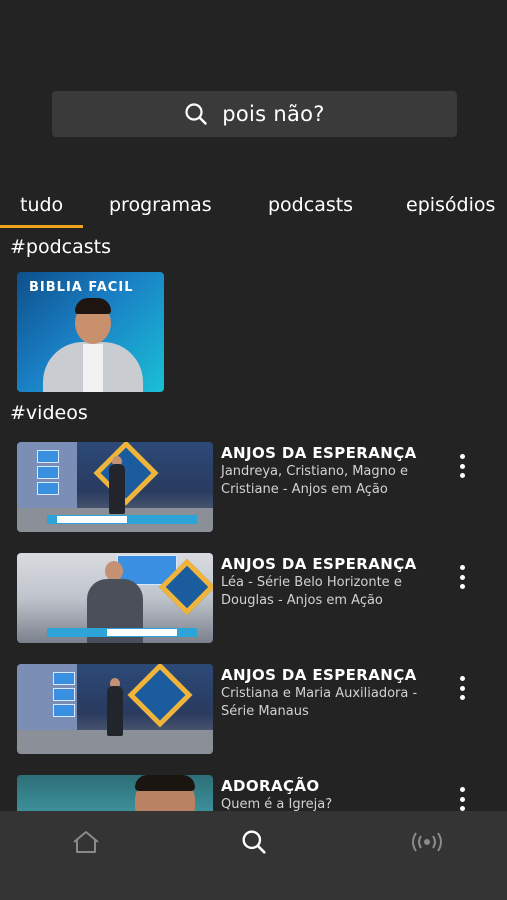 The height and width of the screenshot is (900, 507). Describe the element at coordinates (49, 413) in the screenshot. I see `videos-section-title: #videos` at that location.